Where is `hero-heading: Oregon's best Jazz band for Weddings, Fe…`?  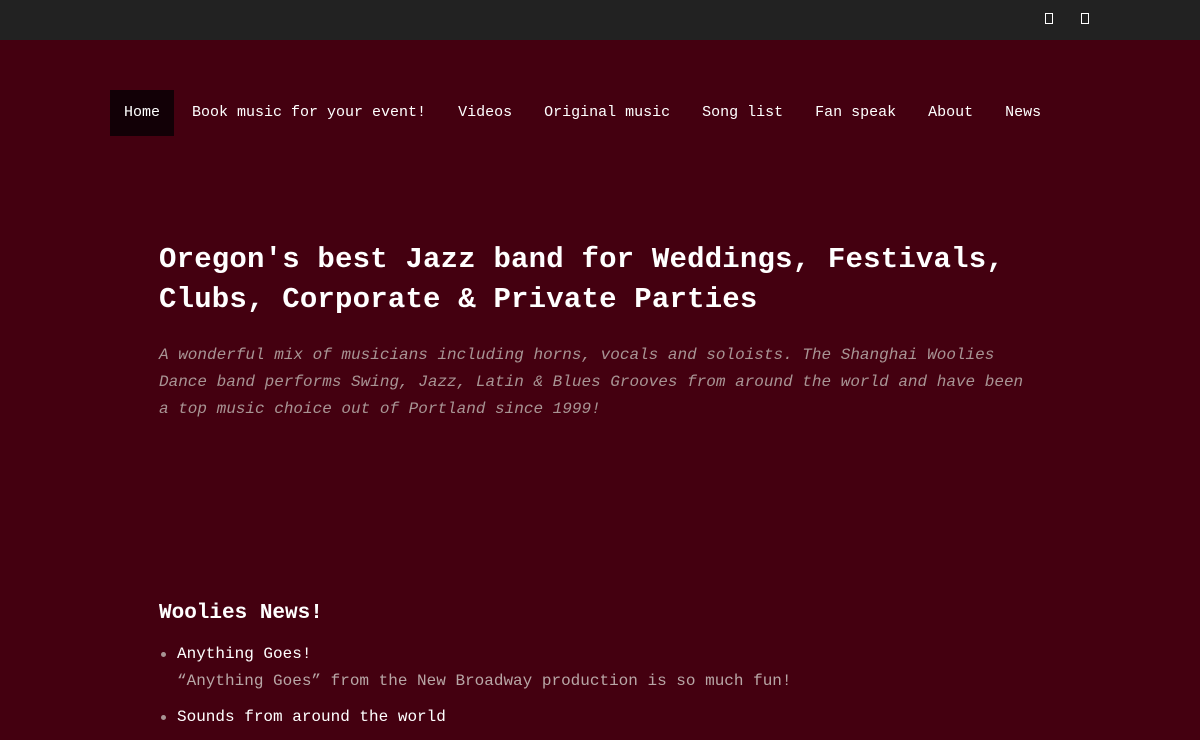 hero-heading: Oregon's best Jazz band for Weddings, Fe… is located at coordinates (581, 279).